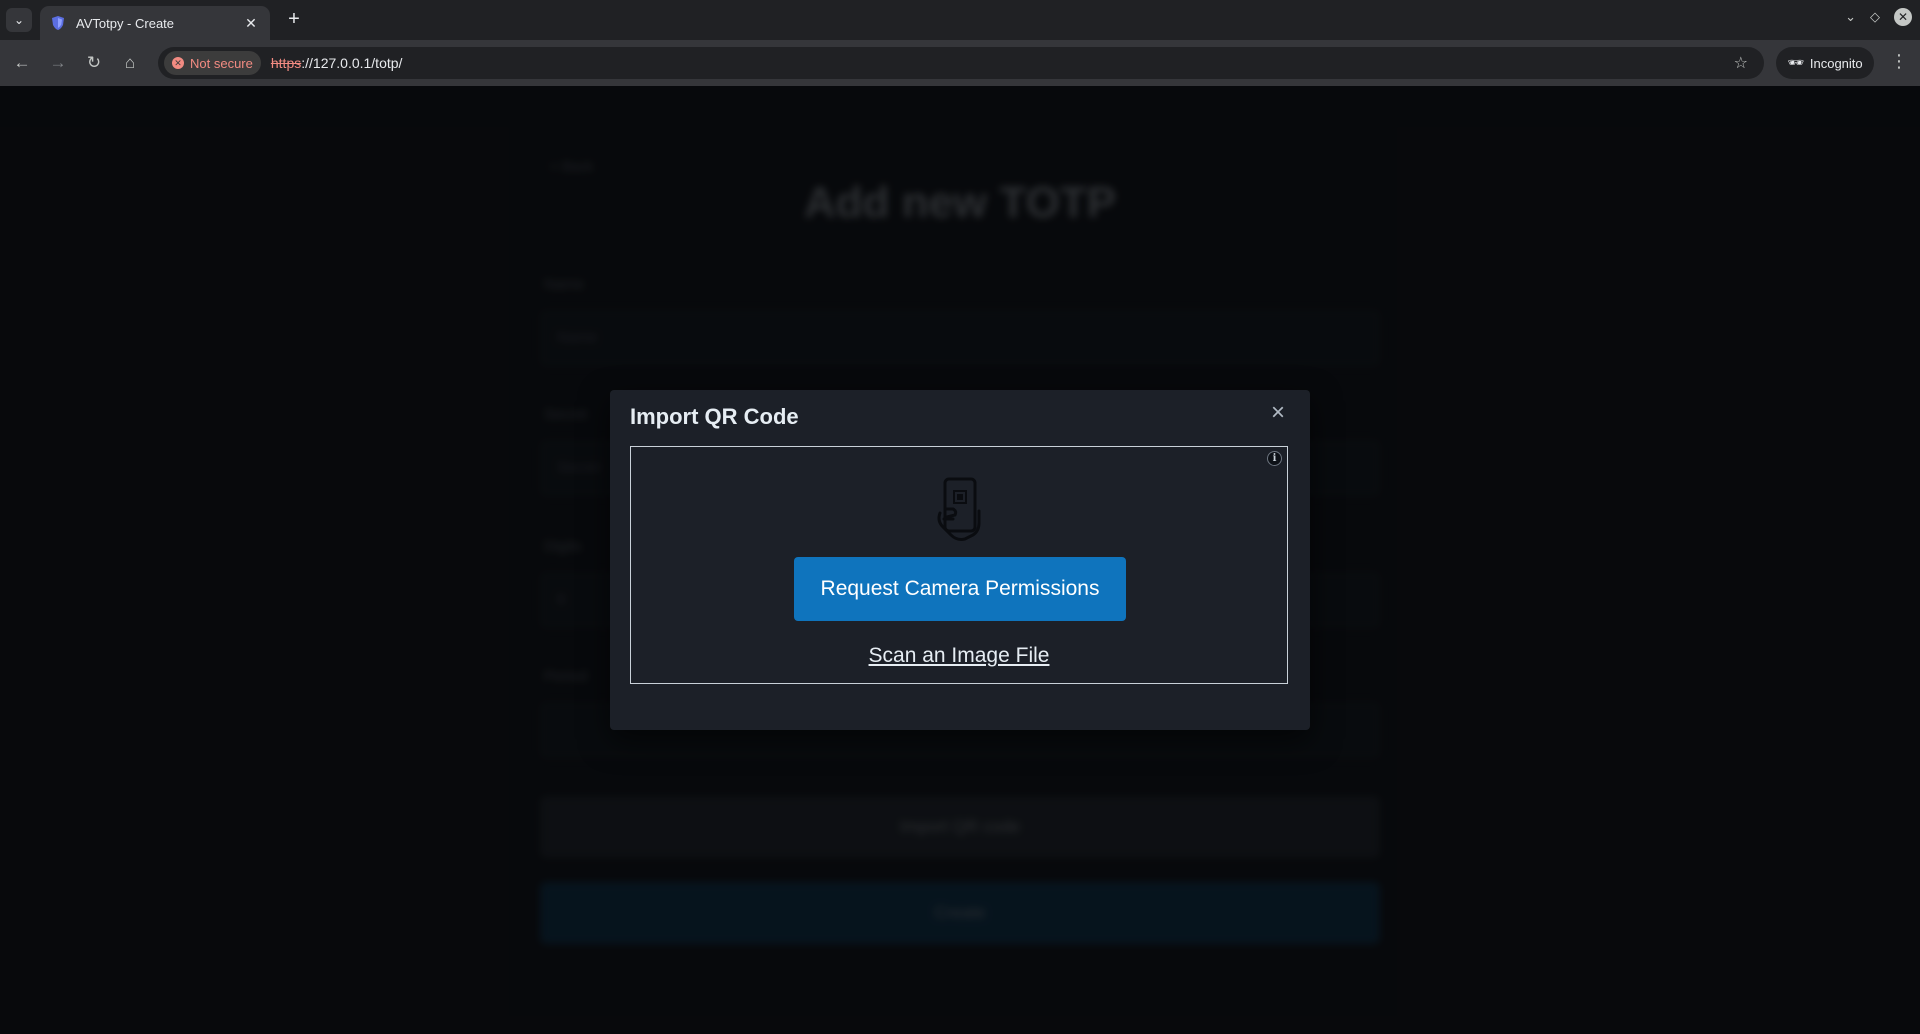  Describe the element at coordinates (961, 63) in the screenshot. I see `address-bar: ✕ Not secure https://127.0.0.1/totp/ ☆` at that location.